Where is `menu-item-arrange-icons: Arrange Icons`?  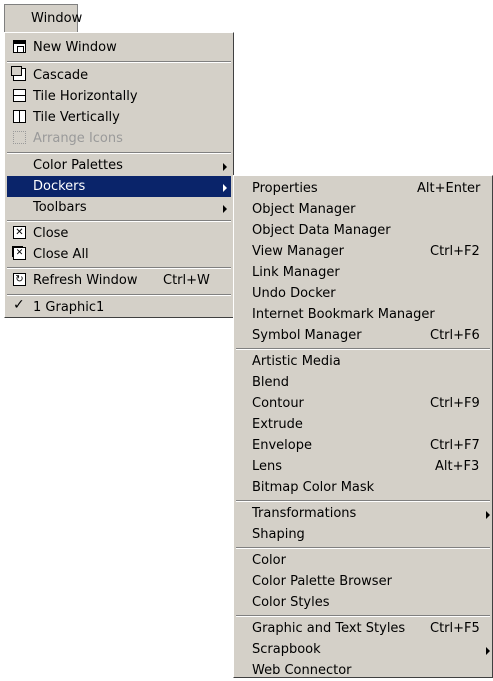 menu-item-arrange-icons: Arrange Icons is located at coordinates (119, 138).